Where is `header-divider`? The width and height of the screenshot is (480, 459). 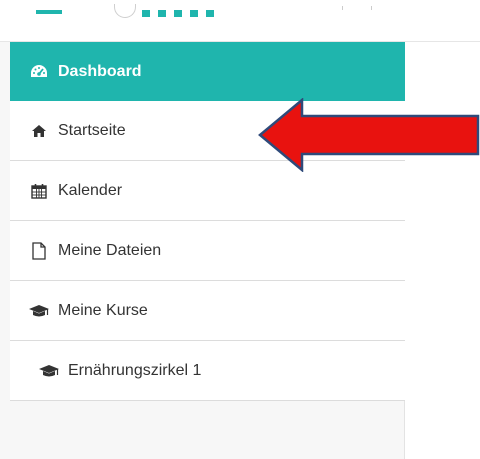 header-divider is located at coordinates (357, 8).